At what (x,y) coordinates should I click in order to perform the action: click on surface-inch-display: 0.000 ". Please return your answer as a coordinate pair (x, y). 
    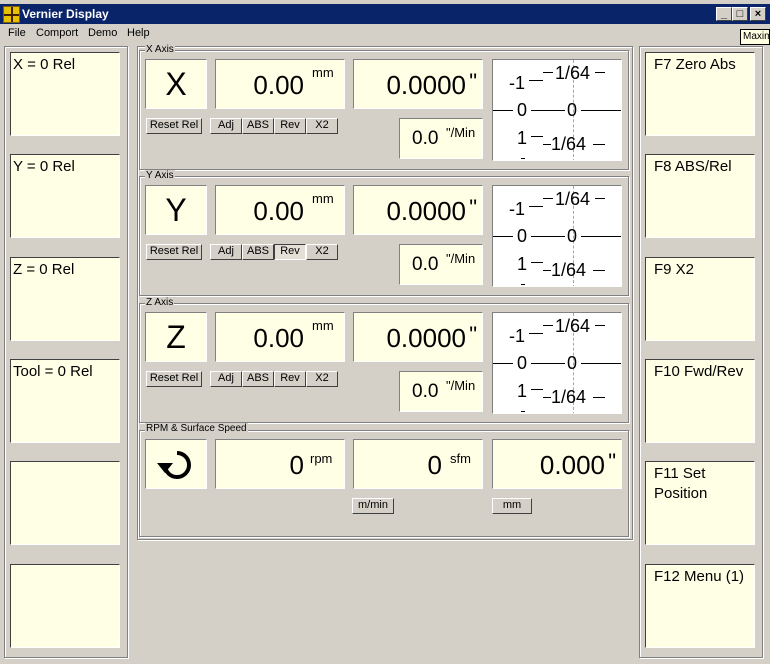
    Looking at the image, I should click on (557, 464).